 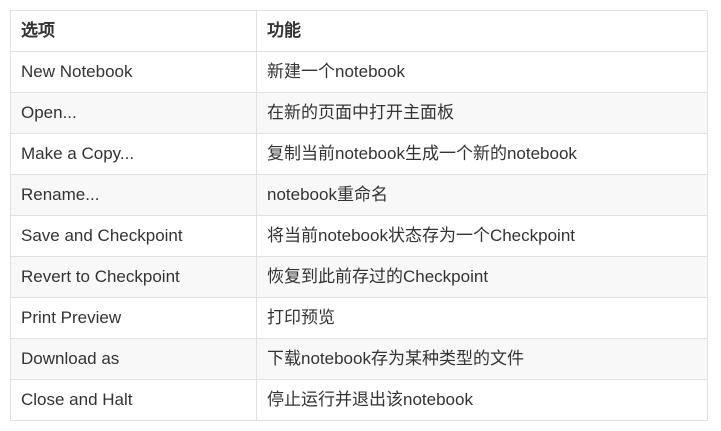 I want to click on option-cell: Revert to Checkpoint, so click(x=133, y=277).